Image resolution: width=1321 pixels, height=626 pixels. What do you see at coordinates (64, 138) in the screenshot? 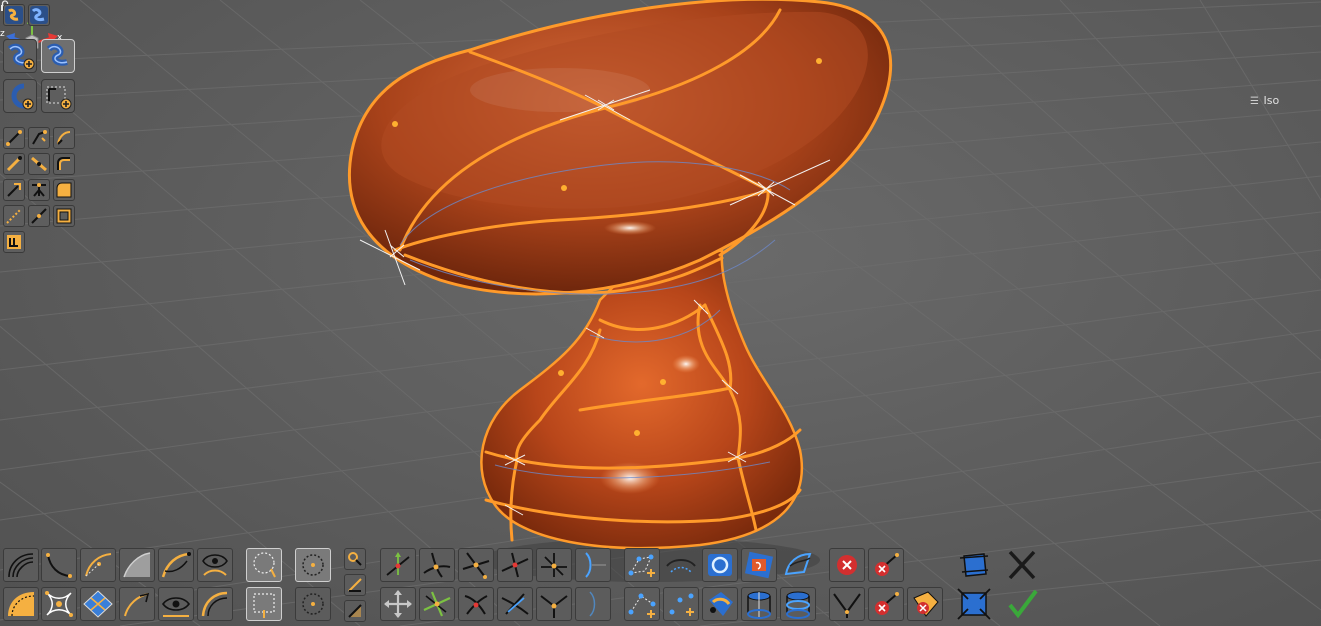
I see `arc-tool-icon` at bounding box center [64, 138].